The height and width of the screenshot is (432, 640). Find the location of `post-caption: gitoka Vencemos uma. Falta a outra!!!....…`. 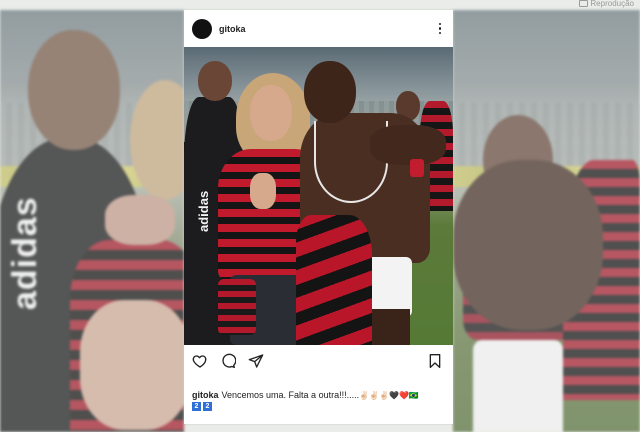

post-caption: gitoka Vencemos uma. Falta a outra!!!....… is located at coordinates (318, 394).